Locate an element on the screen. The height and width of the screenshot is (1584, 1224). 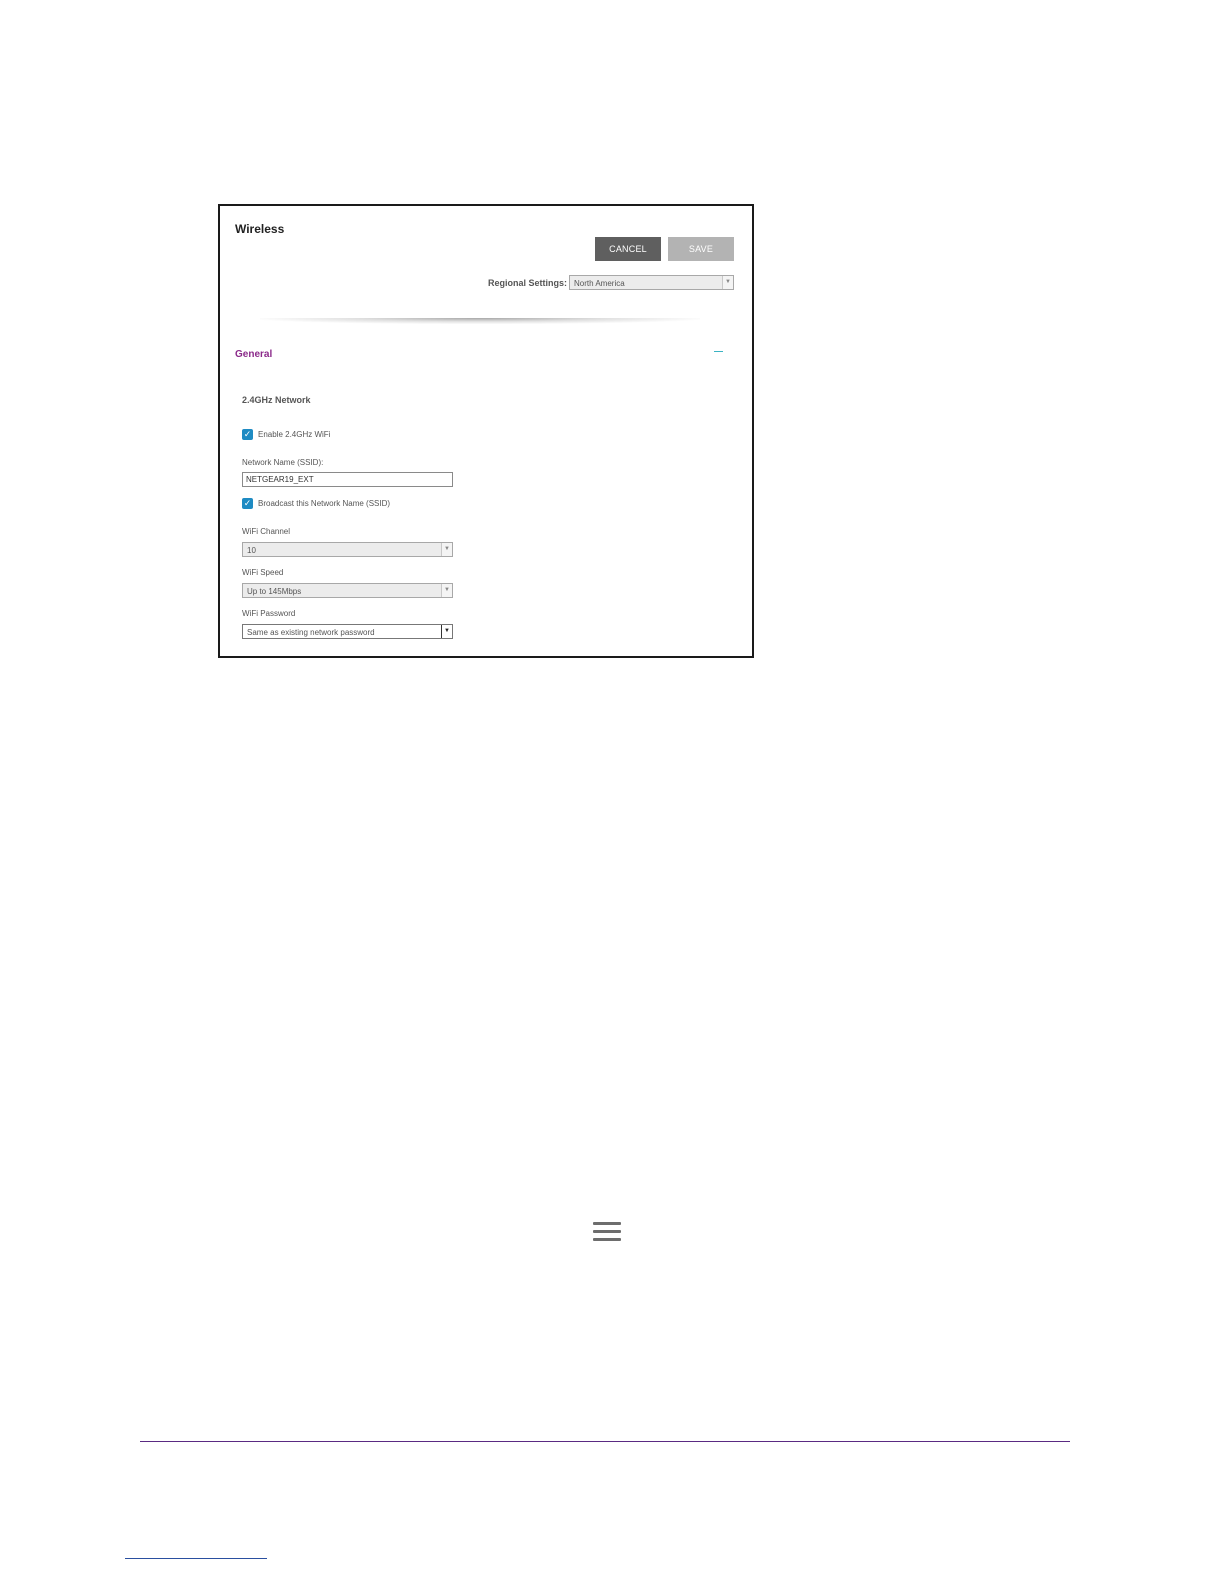
hamburger-menu-icon is located at coordinates (607, 1233).